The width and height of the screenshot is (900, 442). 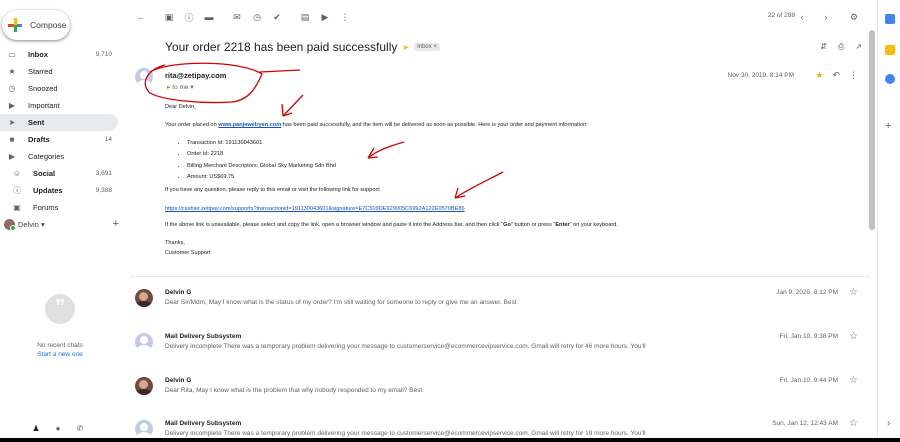 I want to click on inbox-label-badge: Inbox ×, so click(x=427, y=47).